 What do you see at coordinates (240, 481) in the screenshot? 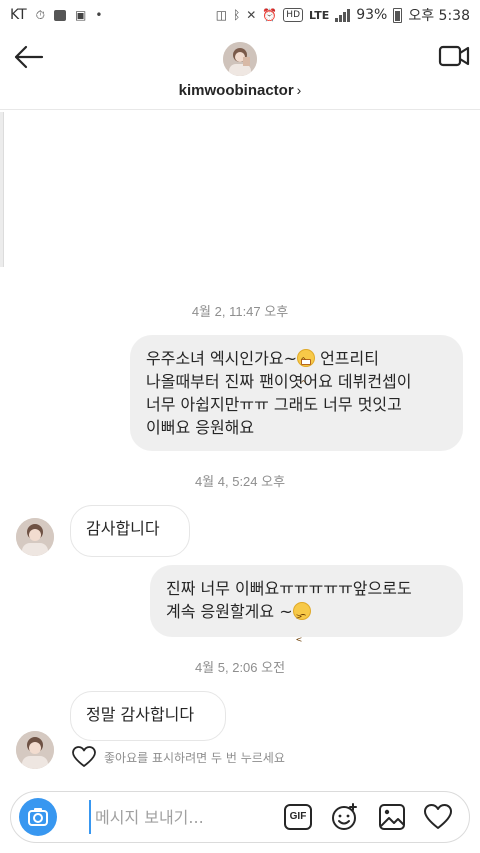
I see `timestamp: 4월 4, 5:24 오후` at bounding box center [240, 481].